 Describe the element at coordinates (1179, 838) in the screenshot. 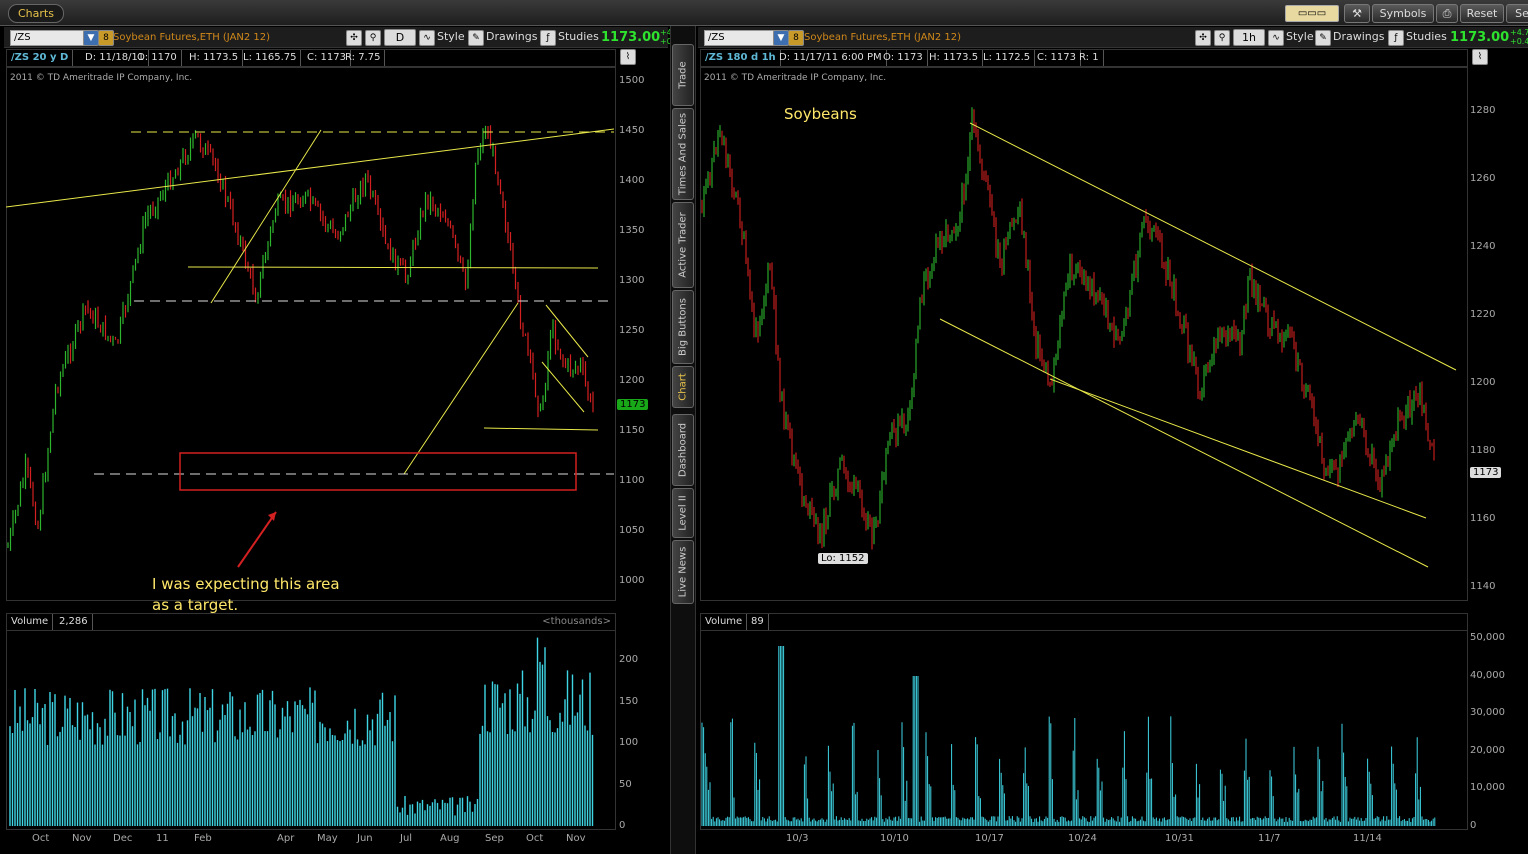

I see `right-time-tick-4: 10/31` at that location.